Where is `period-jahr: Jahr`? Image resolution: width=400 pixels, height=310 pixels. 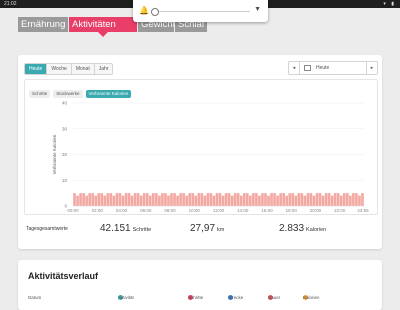
period-jahr: Jahr is located at coordinates (103, 69).